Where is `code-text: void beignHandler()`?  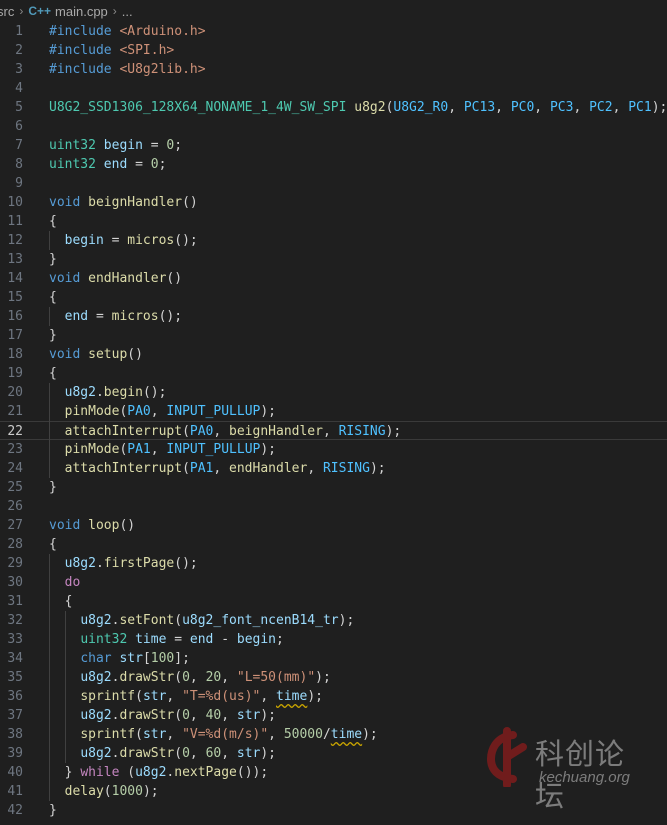
code-text: void beignHandler() is located at coordinates (123, 202).